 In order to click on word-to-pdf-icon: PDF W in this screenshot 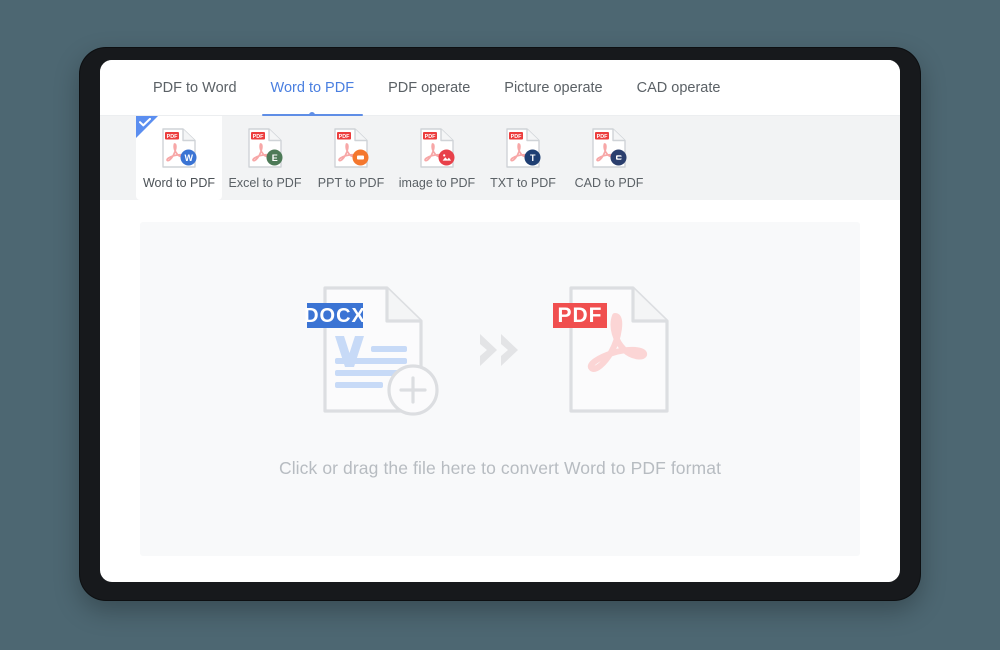, I will do `click(179, 148)`.